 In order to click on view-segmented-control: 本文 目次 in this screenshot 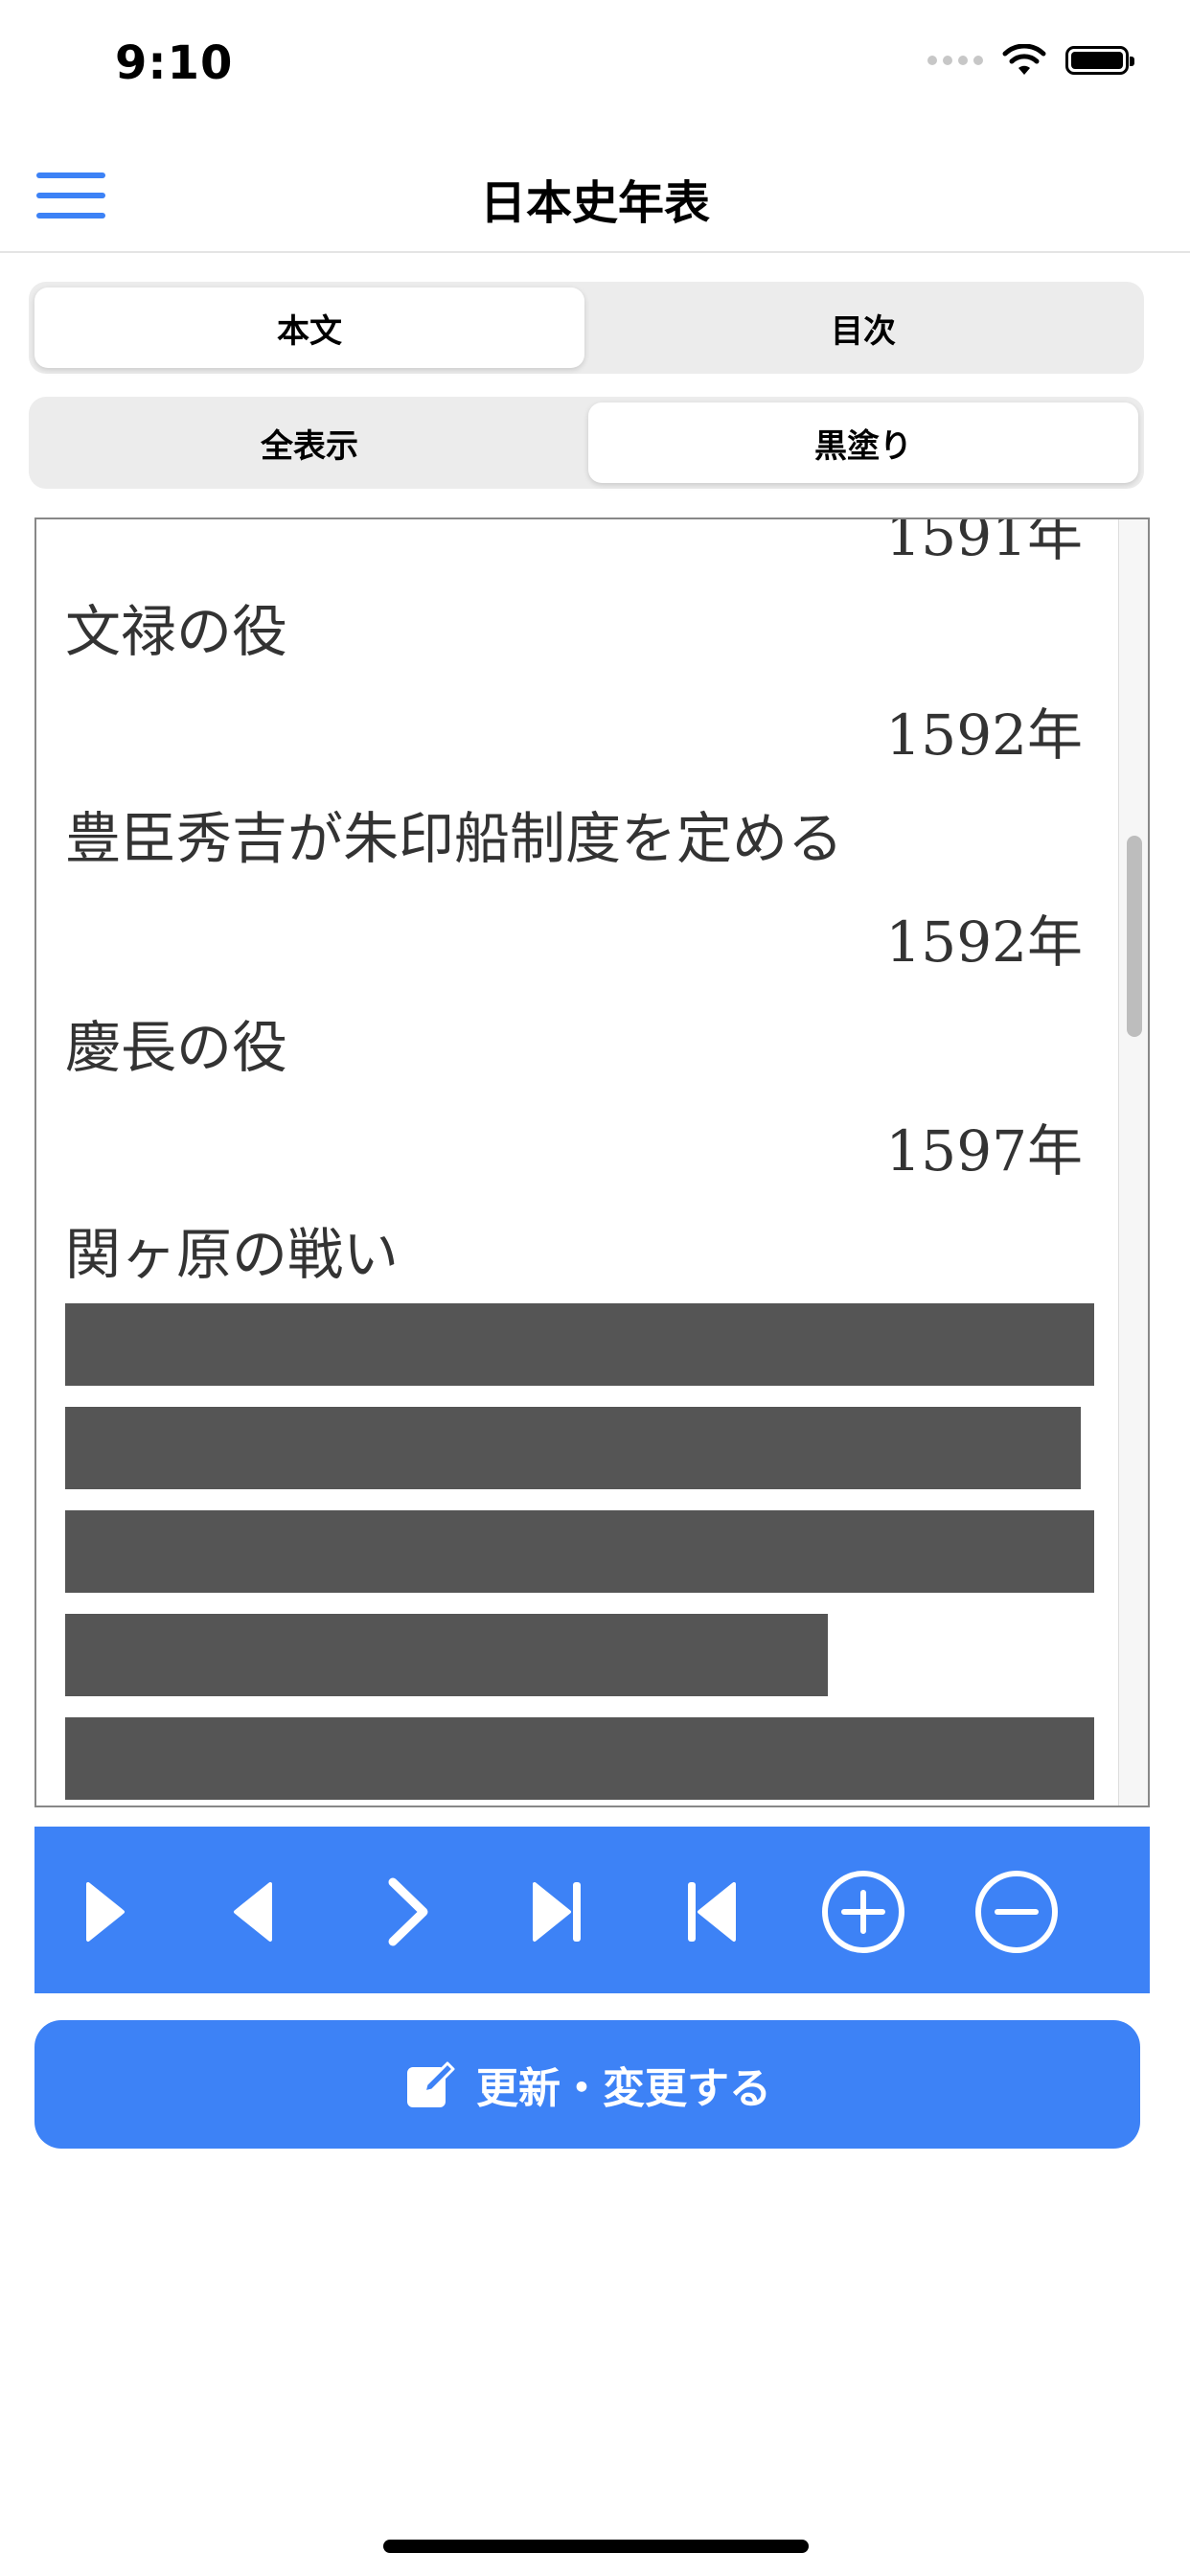, I will do `click(587, 328)`.